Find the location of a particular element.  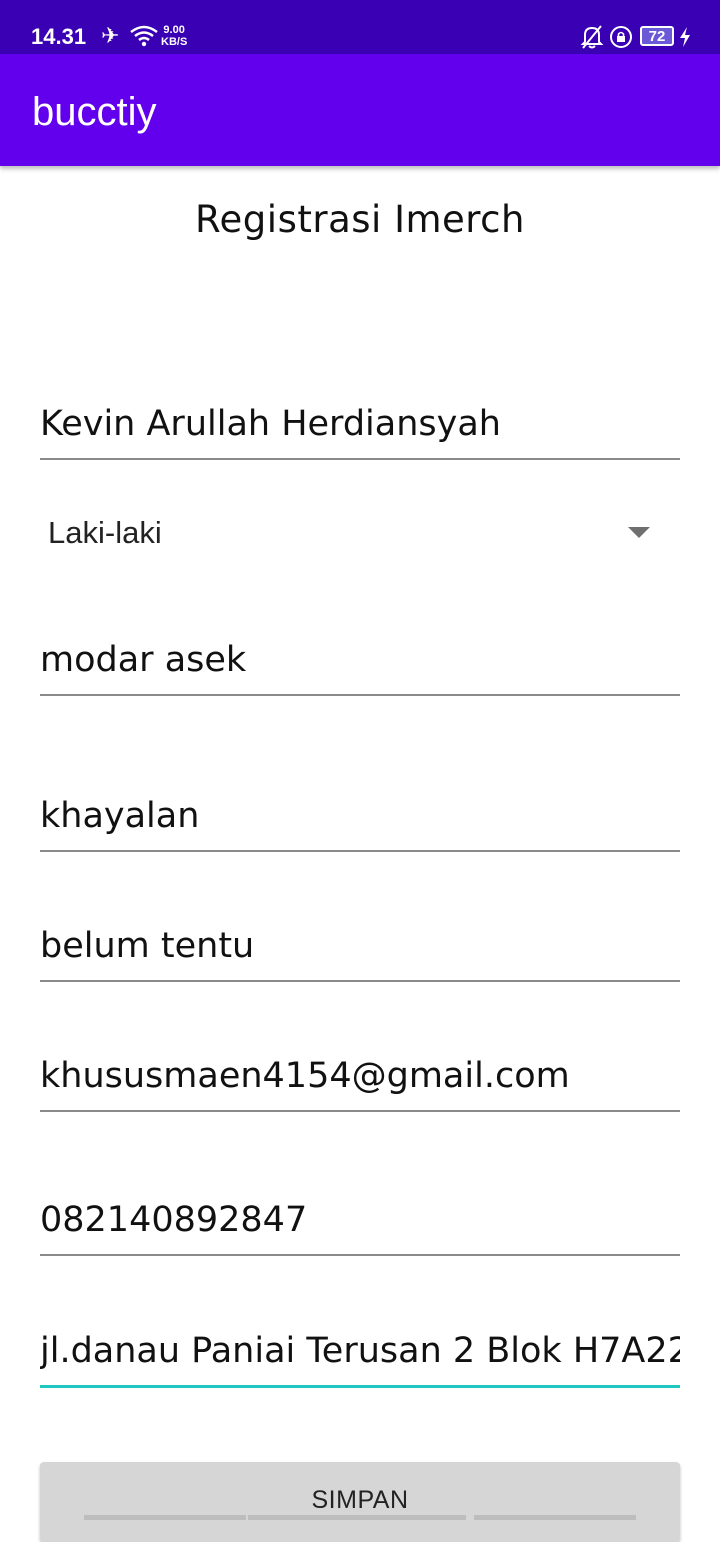

name-value: Kevin Arullah Herdiansyah is located at coordinates (270, 424).